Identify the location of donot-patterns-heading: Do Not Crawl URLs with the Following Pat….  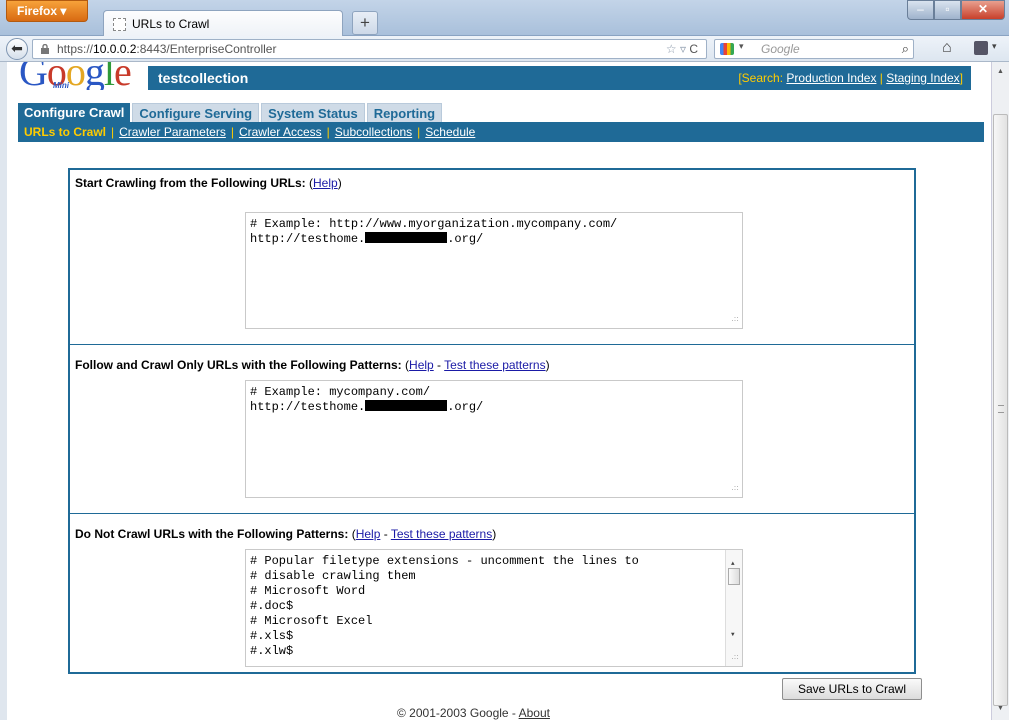
(286, 534).